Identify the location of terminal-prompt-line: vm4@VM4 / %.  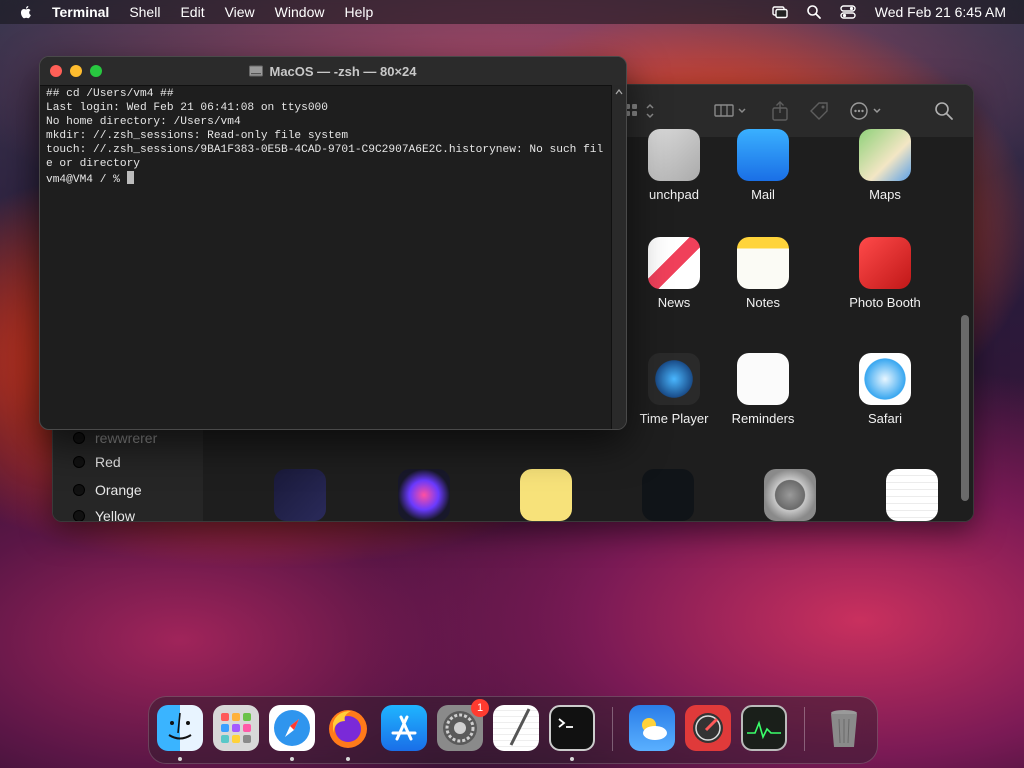
(326, 179).